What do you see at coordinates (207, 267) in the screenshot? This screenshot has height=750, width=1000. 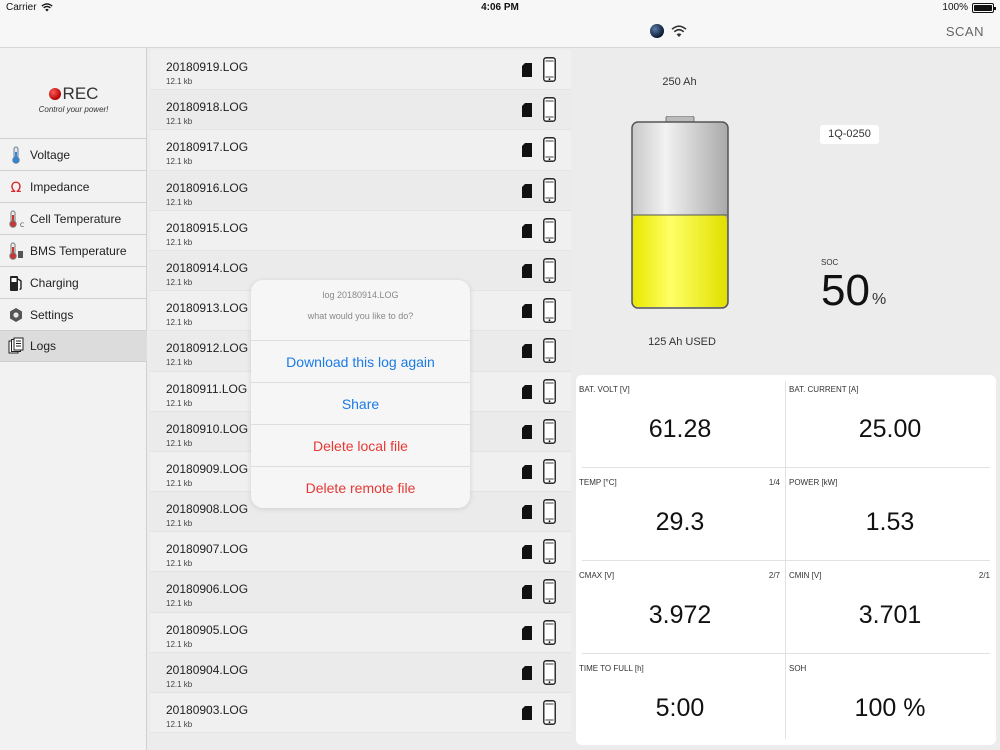 I see `log-file-name: 20180914.LOG` at bounding box center [207, 267].